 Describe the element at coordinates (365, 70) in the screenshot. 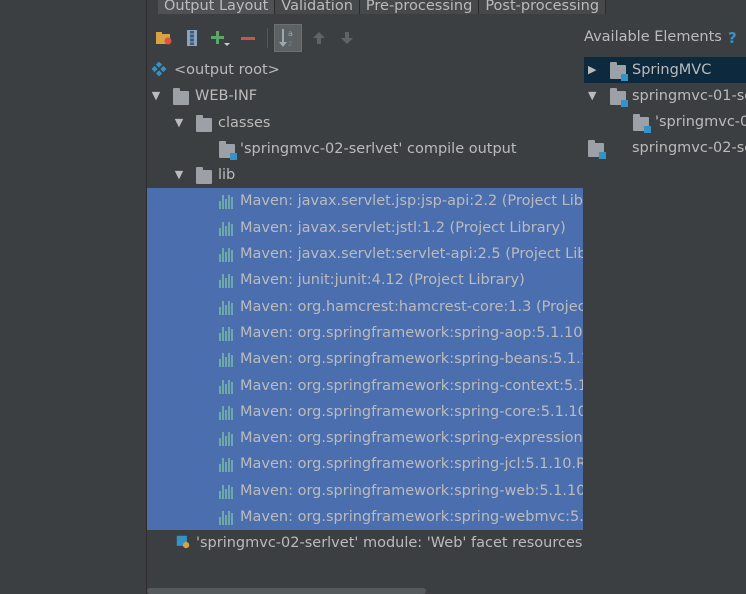

I see `tree-item-output-root: <output root>` at that location.